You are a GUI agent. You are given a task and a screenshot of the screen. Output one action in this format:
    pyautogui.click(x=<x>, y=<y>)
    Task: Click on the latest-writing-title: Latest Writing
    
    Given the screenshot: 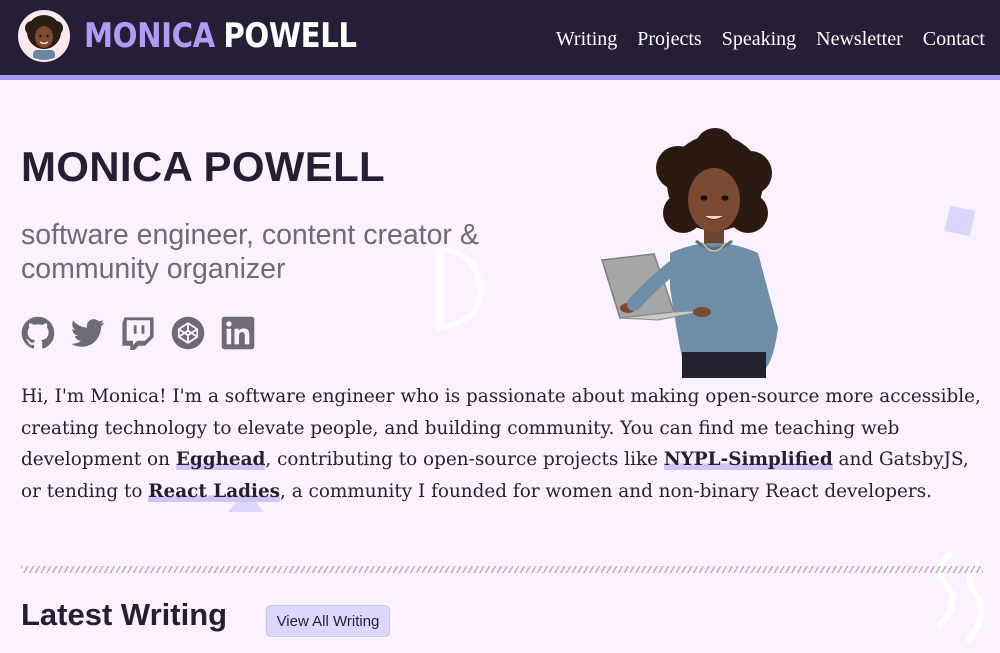 What is the action you would take?
    pyautogui.click(x=124, y=614)
    